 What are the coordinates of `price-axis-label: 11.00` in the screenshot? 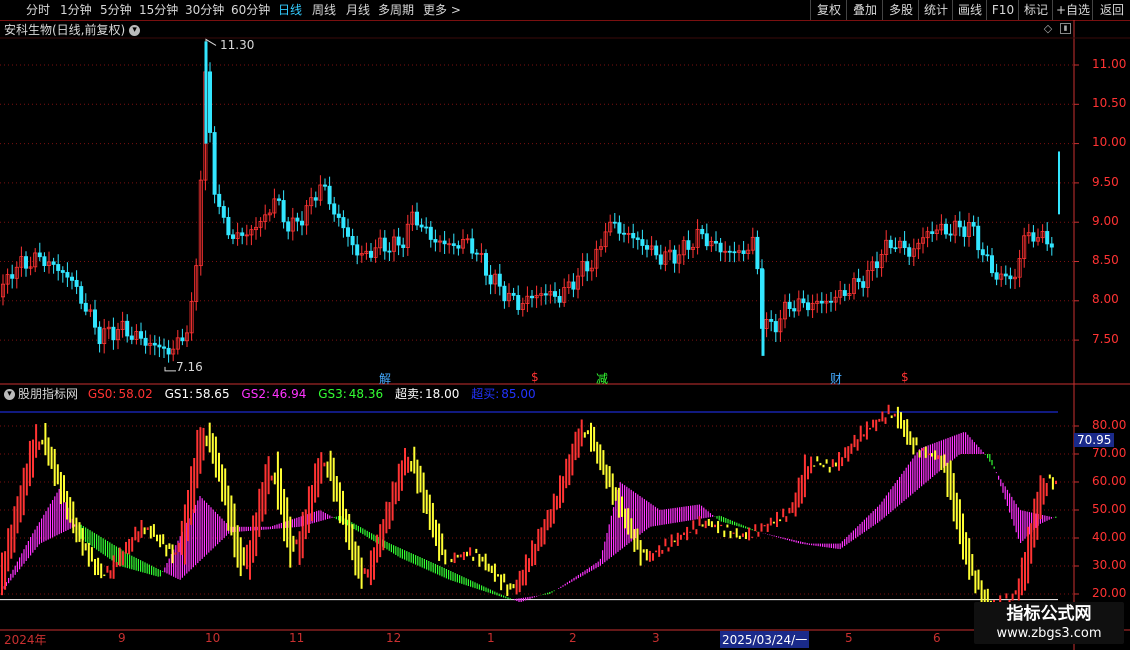 It's located at (1109, 64).